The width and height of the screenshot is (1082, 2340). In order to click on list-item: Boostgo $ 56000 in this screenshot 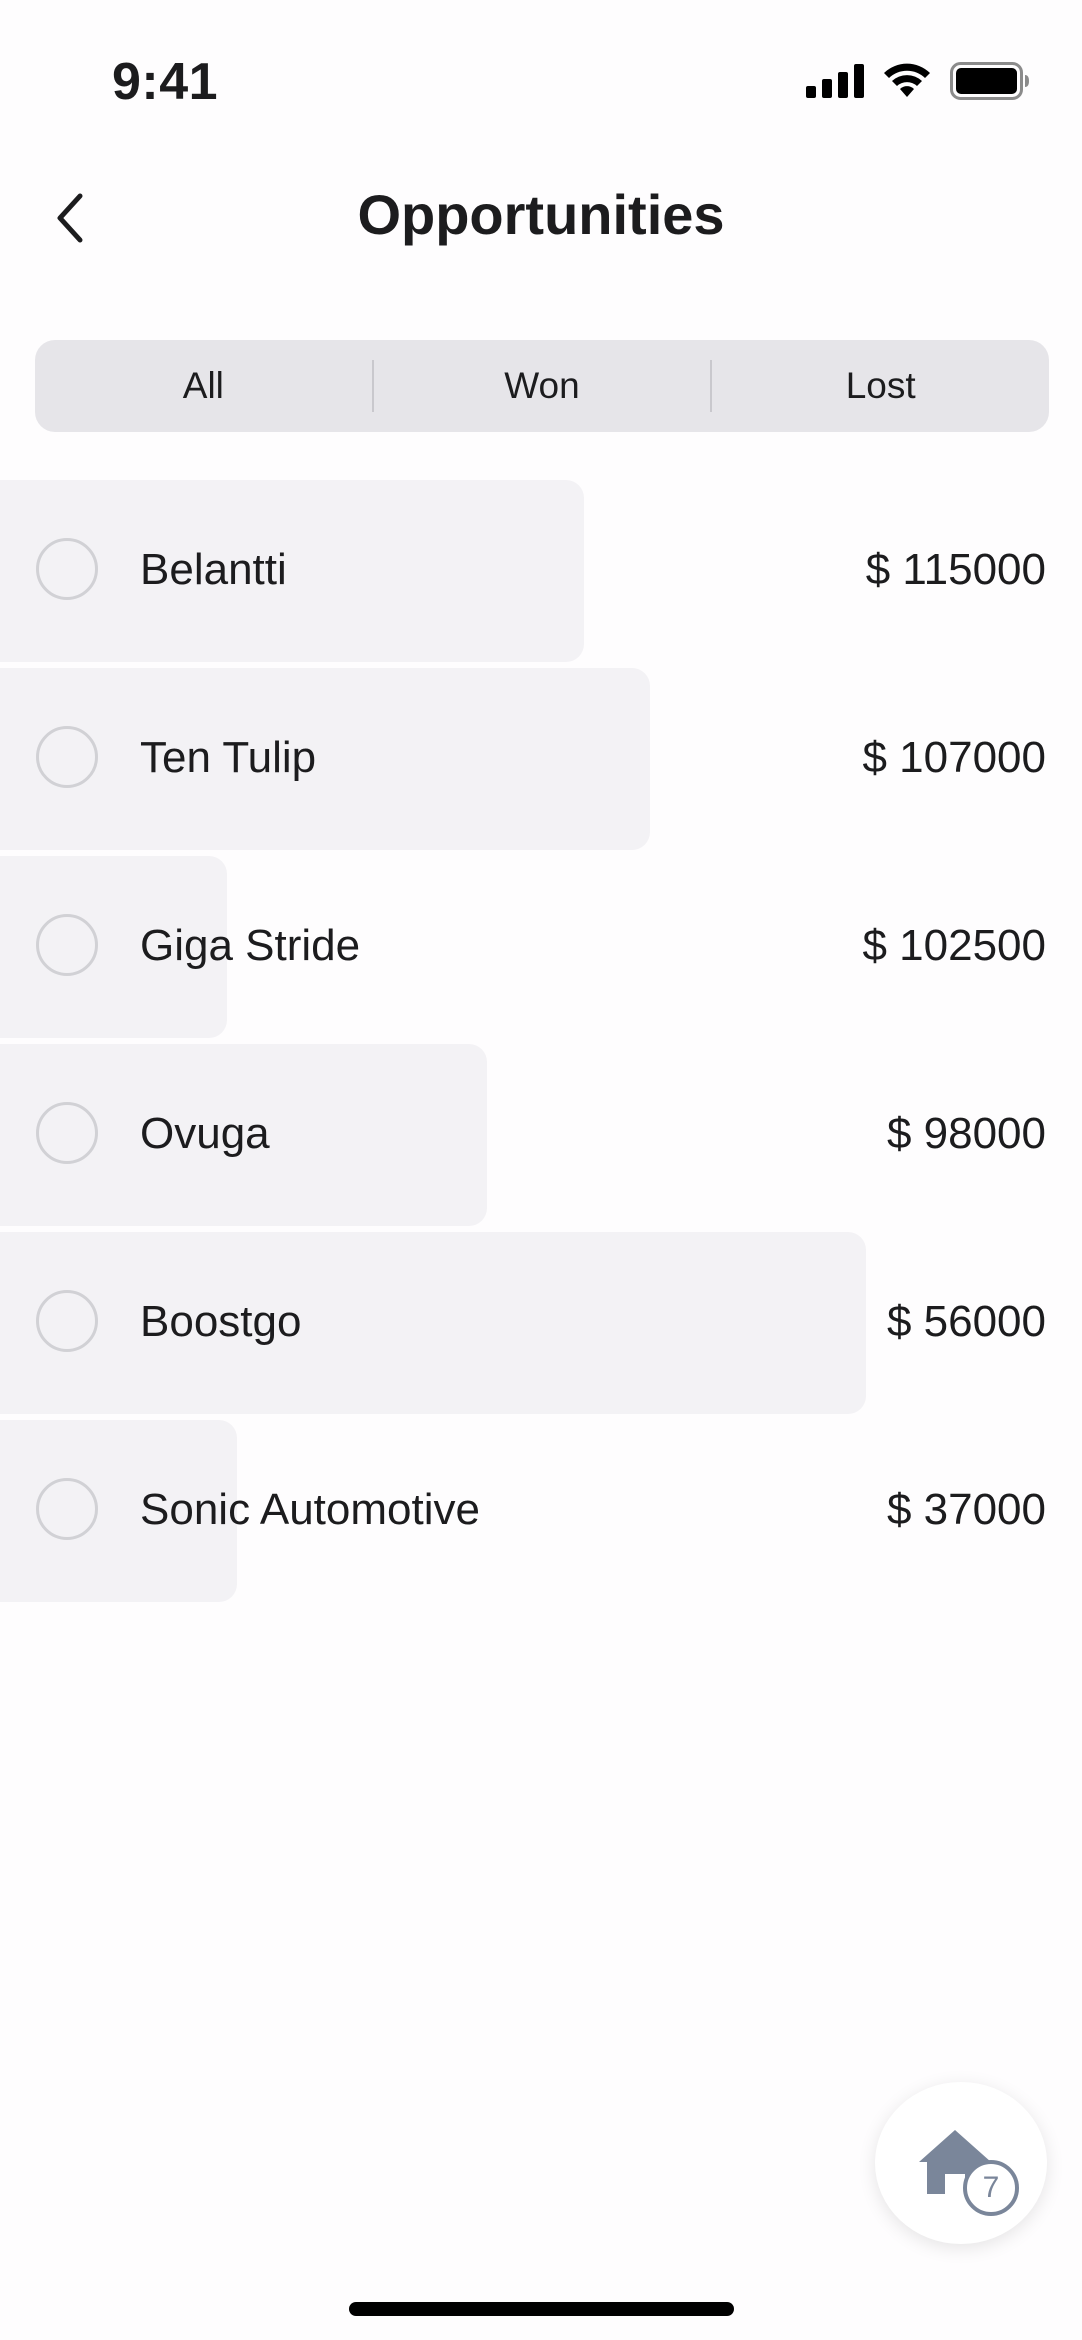, I will do `click(541, 1324)`.